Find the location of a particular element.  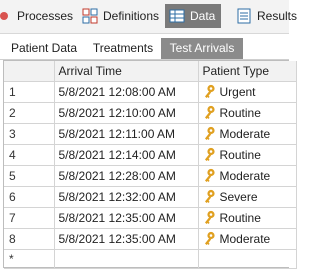

row-number: 1 is located at coordinates (29, 92).